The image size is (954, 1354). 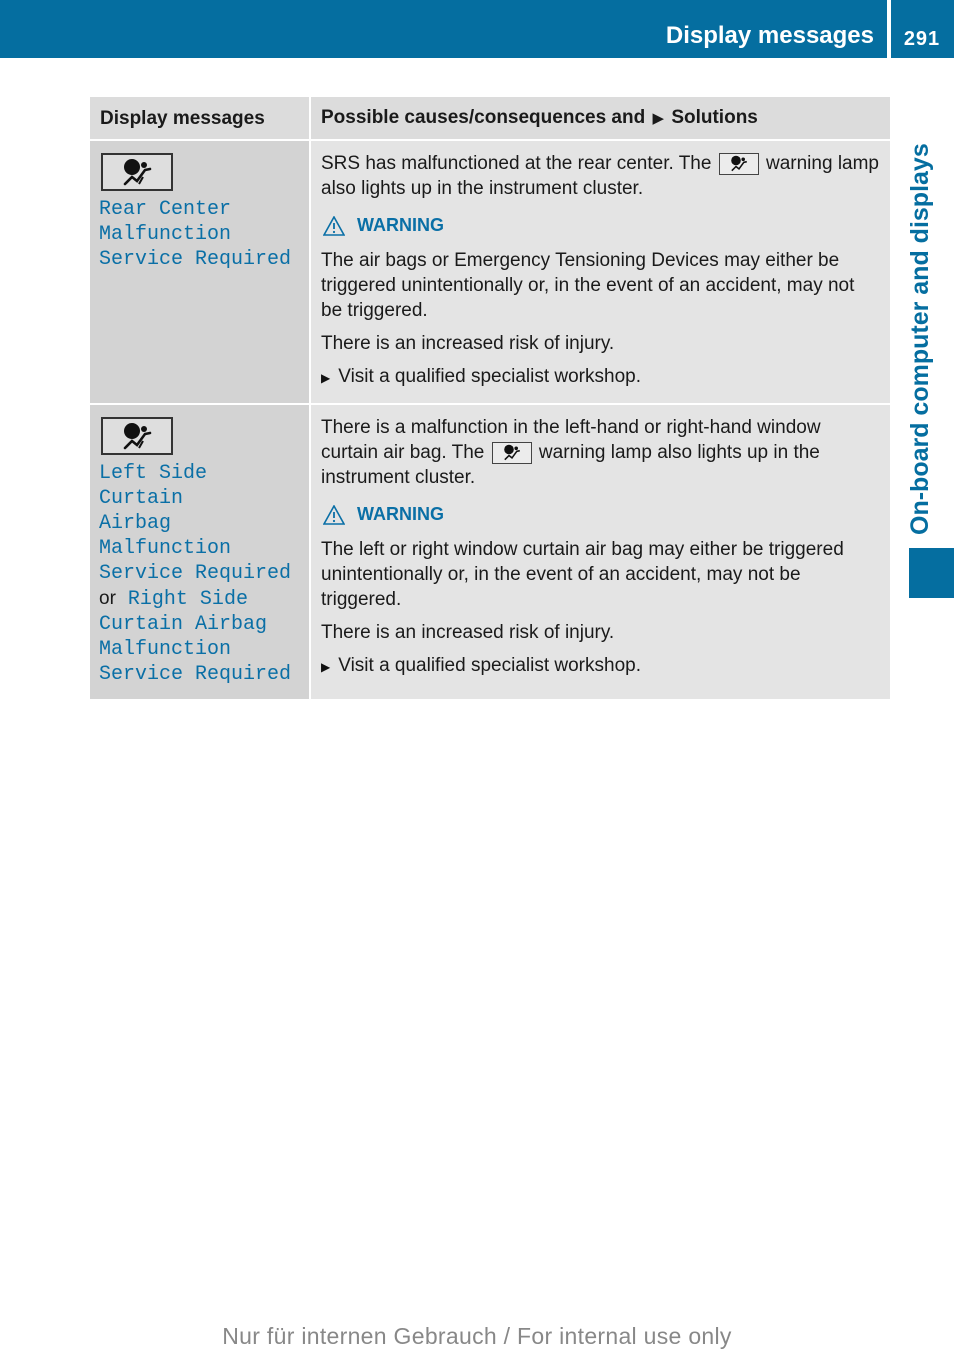 I want to click on chapter-side-tab: On-board computer and displays, so click(x=920, y=339).